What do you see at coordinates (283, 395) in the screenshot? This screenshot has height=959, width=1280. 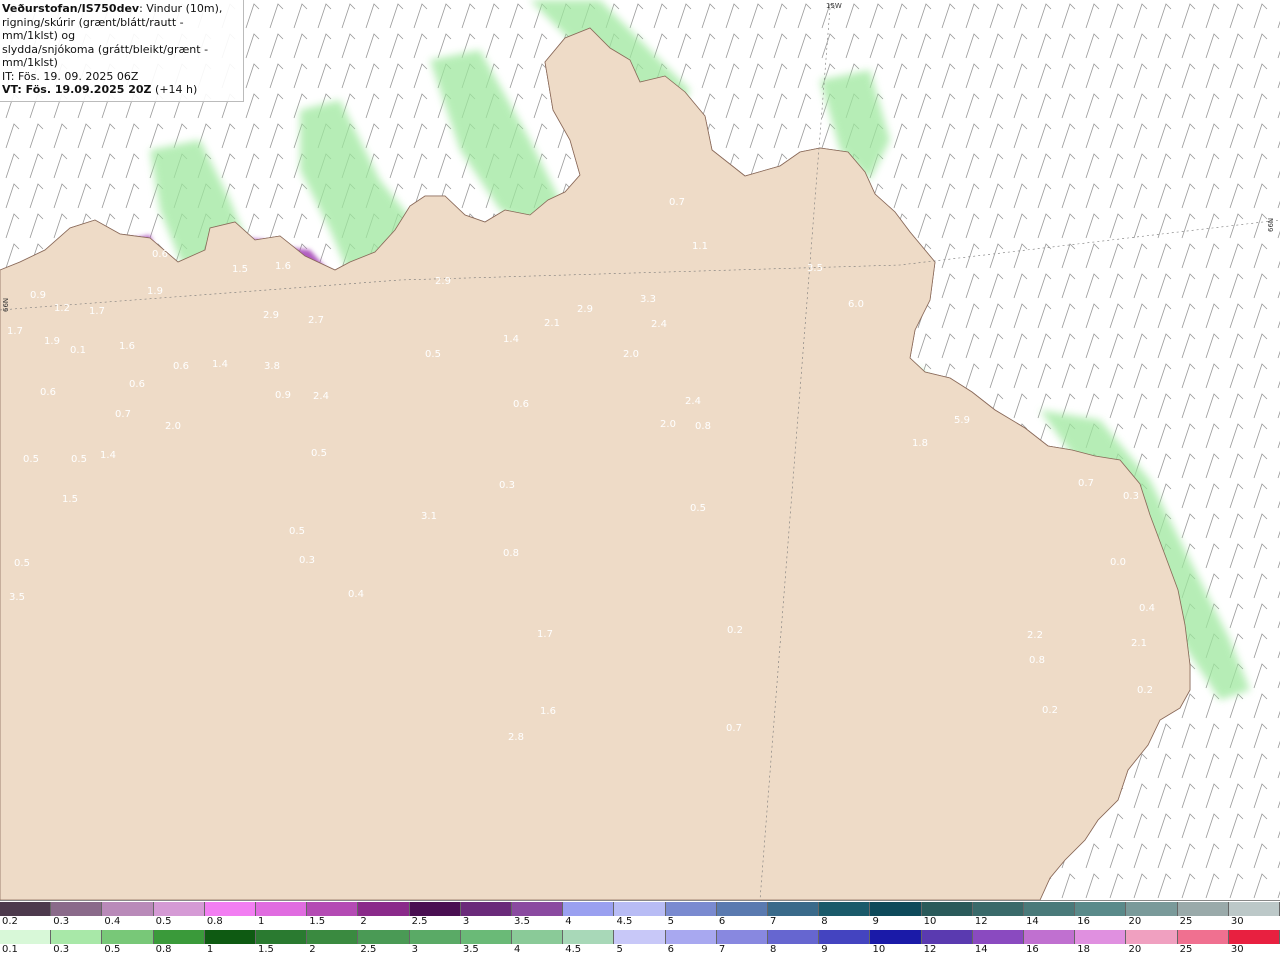 I see `precip-value-label: 0.9` at bounding box center [283, 395].